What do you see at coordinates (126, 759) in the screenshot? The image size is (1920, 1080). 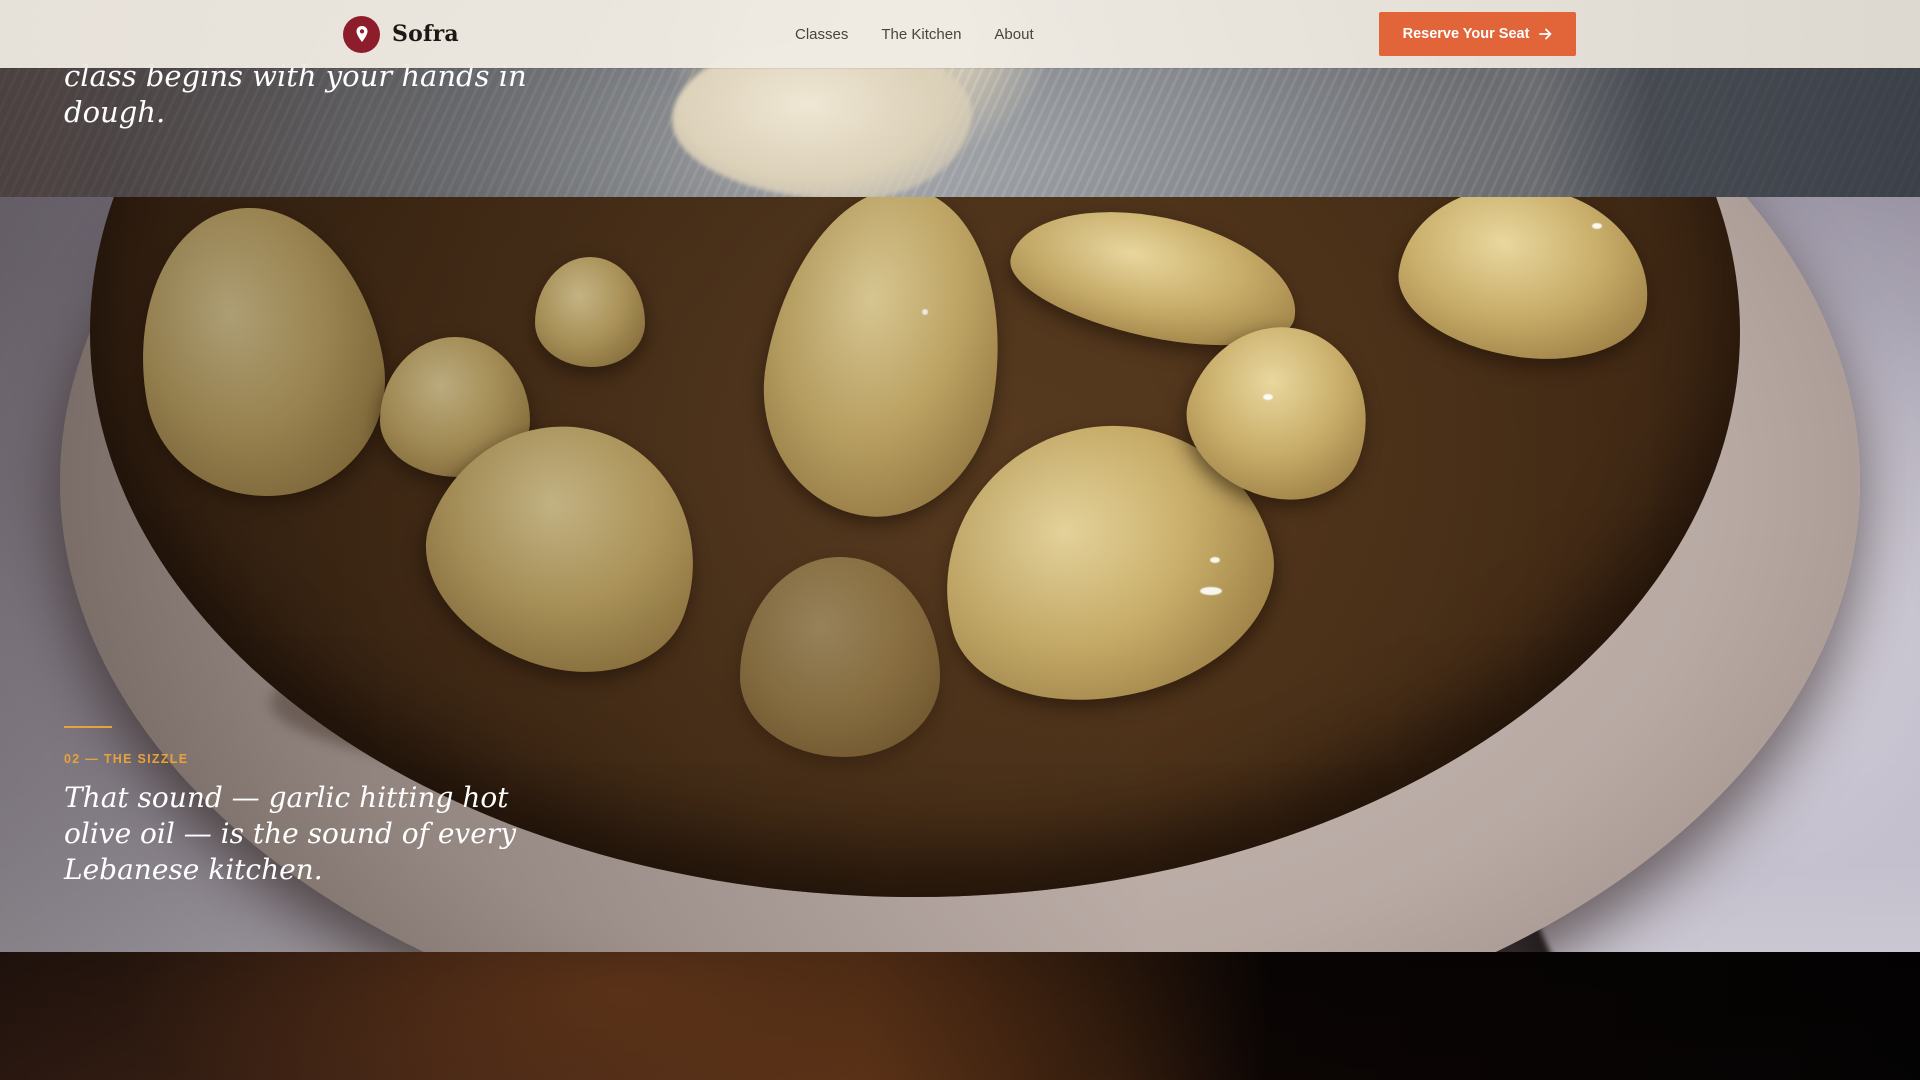 I see `sizzle-eyebrow: 02 — THE SIZZLE` at bounding box center [126, 759].